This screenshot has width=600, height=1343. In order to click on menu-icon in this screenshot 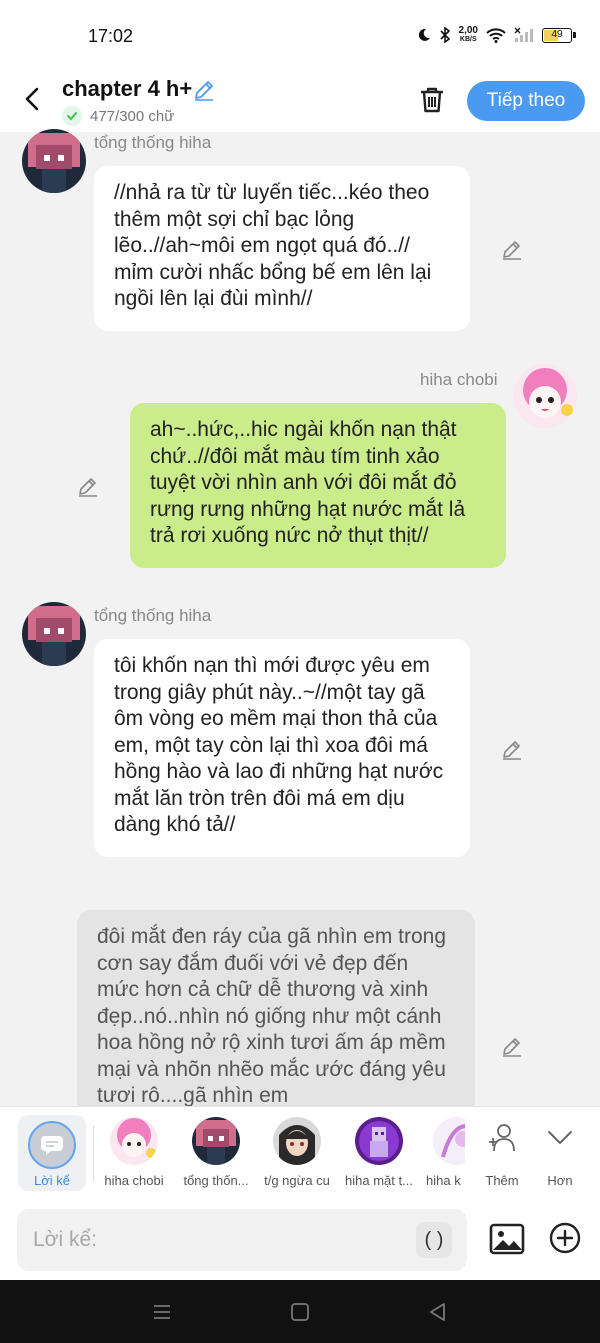, I will do `click(162, 1312)`.